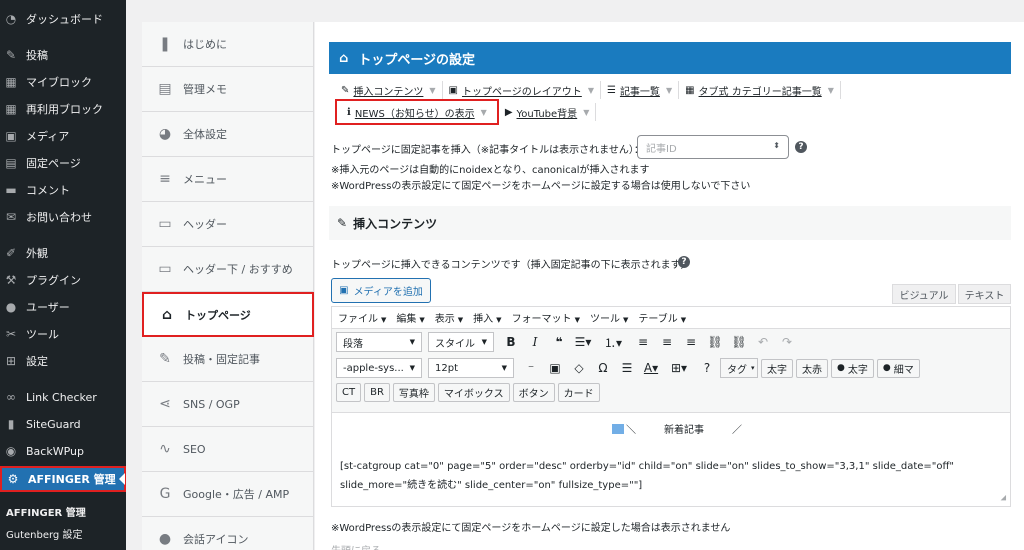  I want to click on beginner-icon: ❚, so click(165, 44).